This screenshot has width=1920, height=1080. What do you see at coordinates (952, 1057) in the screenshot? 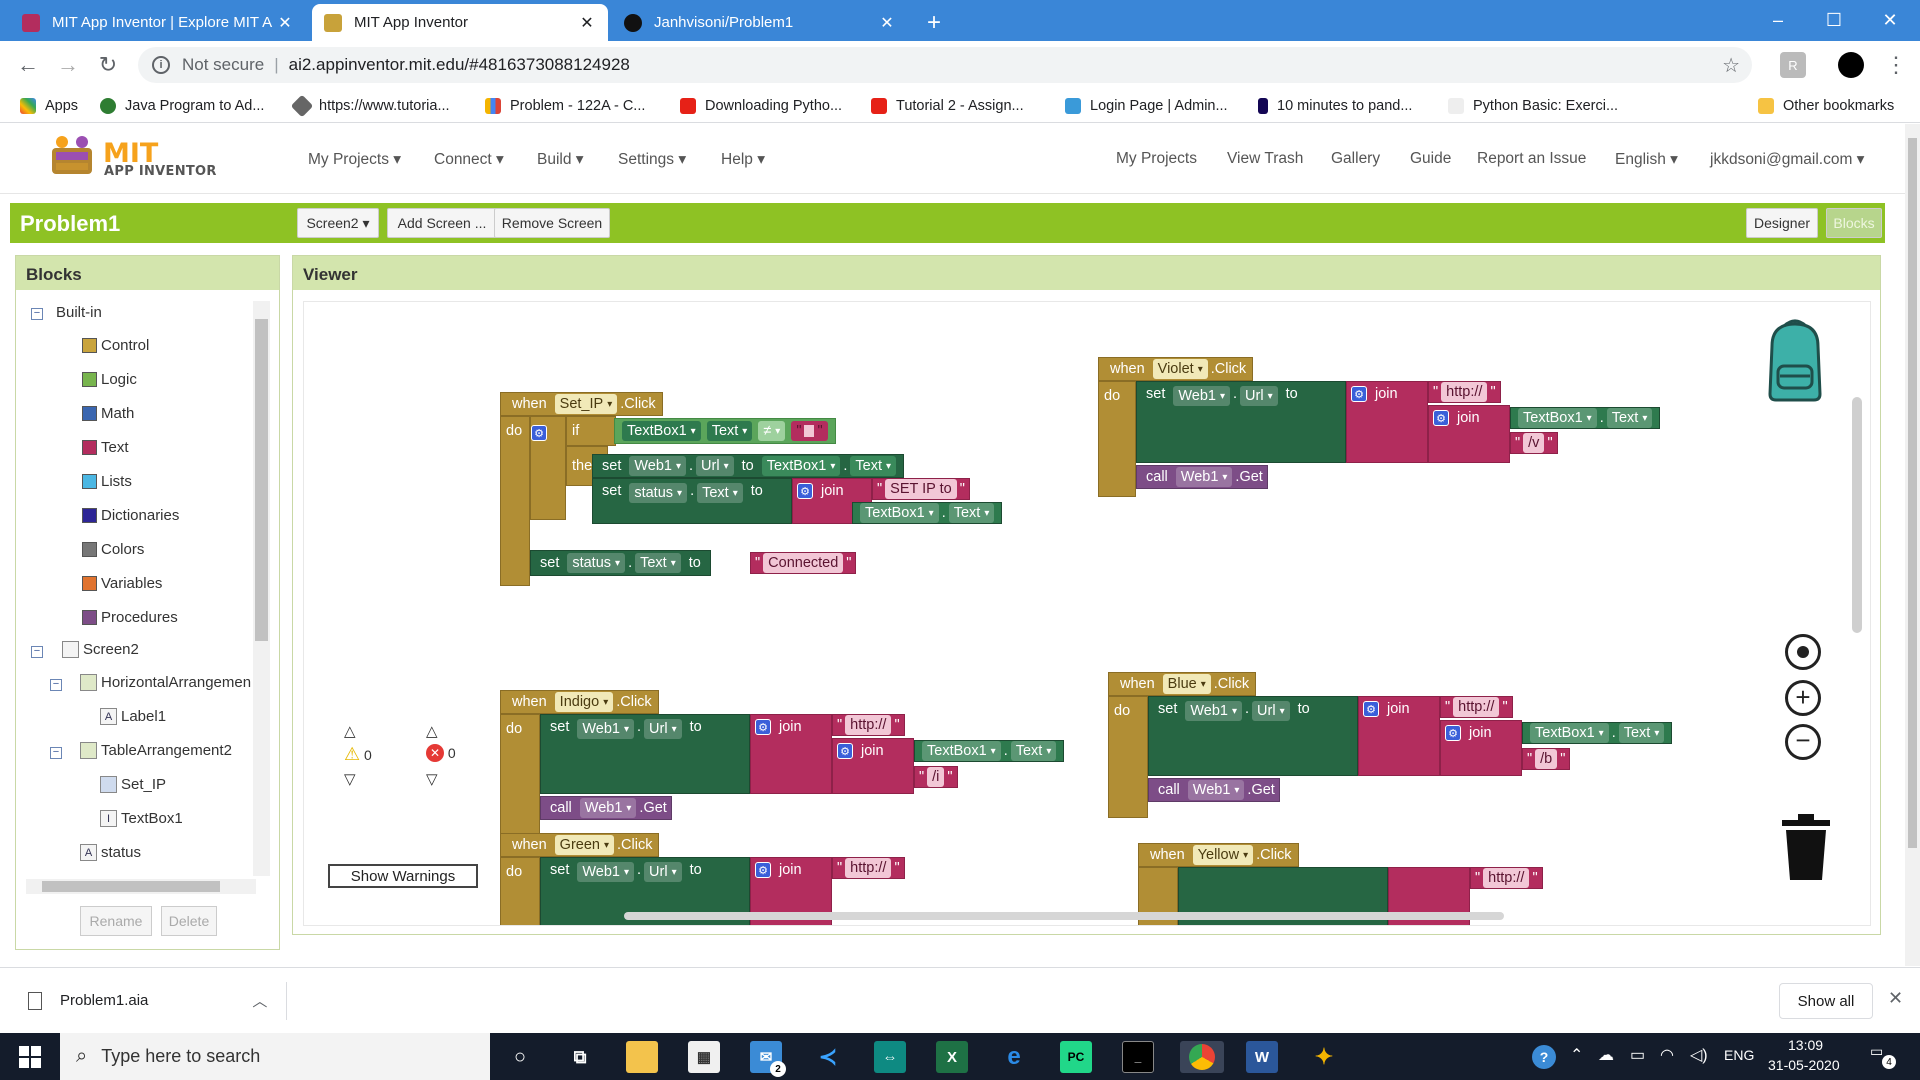
I see `excel-icon: X` at bounding box center [952, 1057].